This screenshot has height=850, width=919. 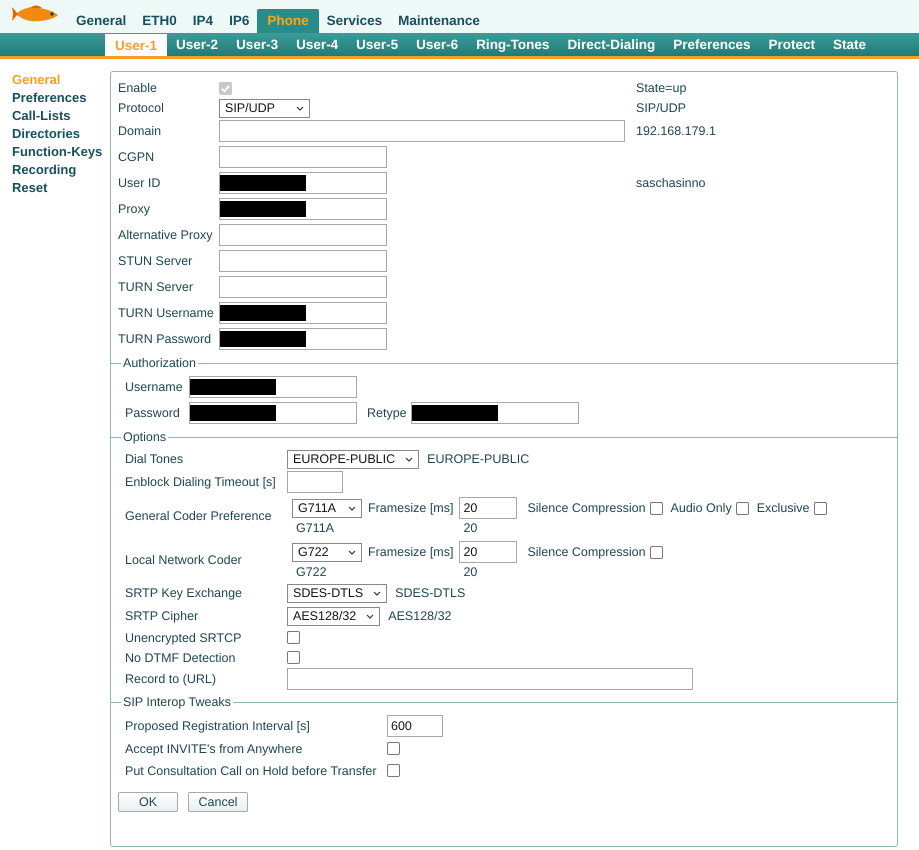 What do you see at coordinates (218, 802) in the screenshot?
I see `form-button: Cancel` at bounding box center [218, 802].